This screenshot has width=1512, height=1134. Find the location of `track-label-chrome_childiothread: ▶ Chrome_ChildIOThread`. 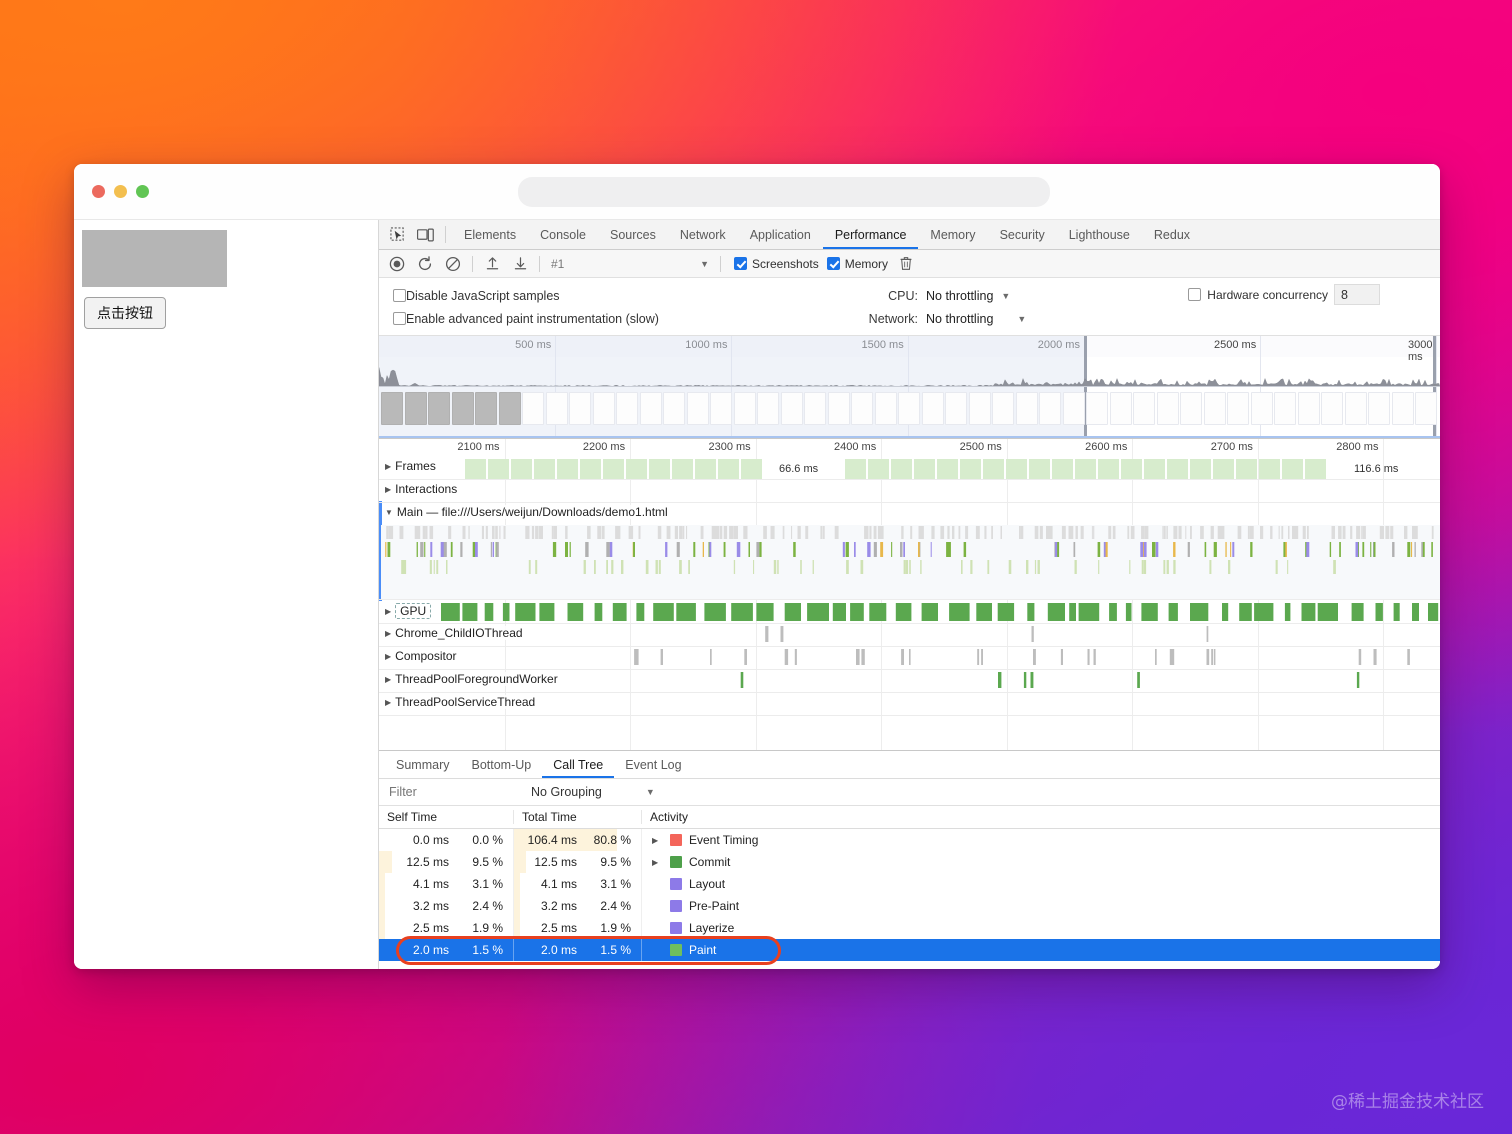

track-label-chrome_childiothread: ▶ Chrome_ChildIOThread is located at coordinates (456, 633).